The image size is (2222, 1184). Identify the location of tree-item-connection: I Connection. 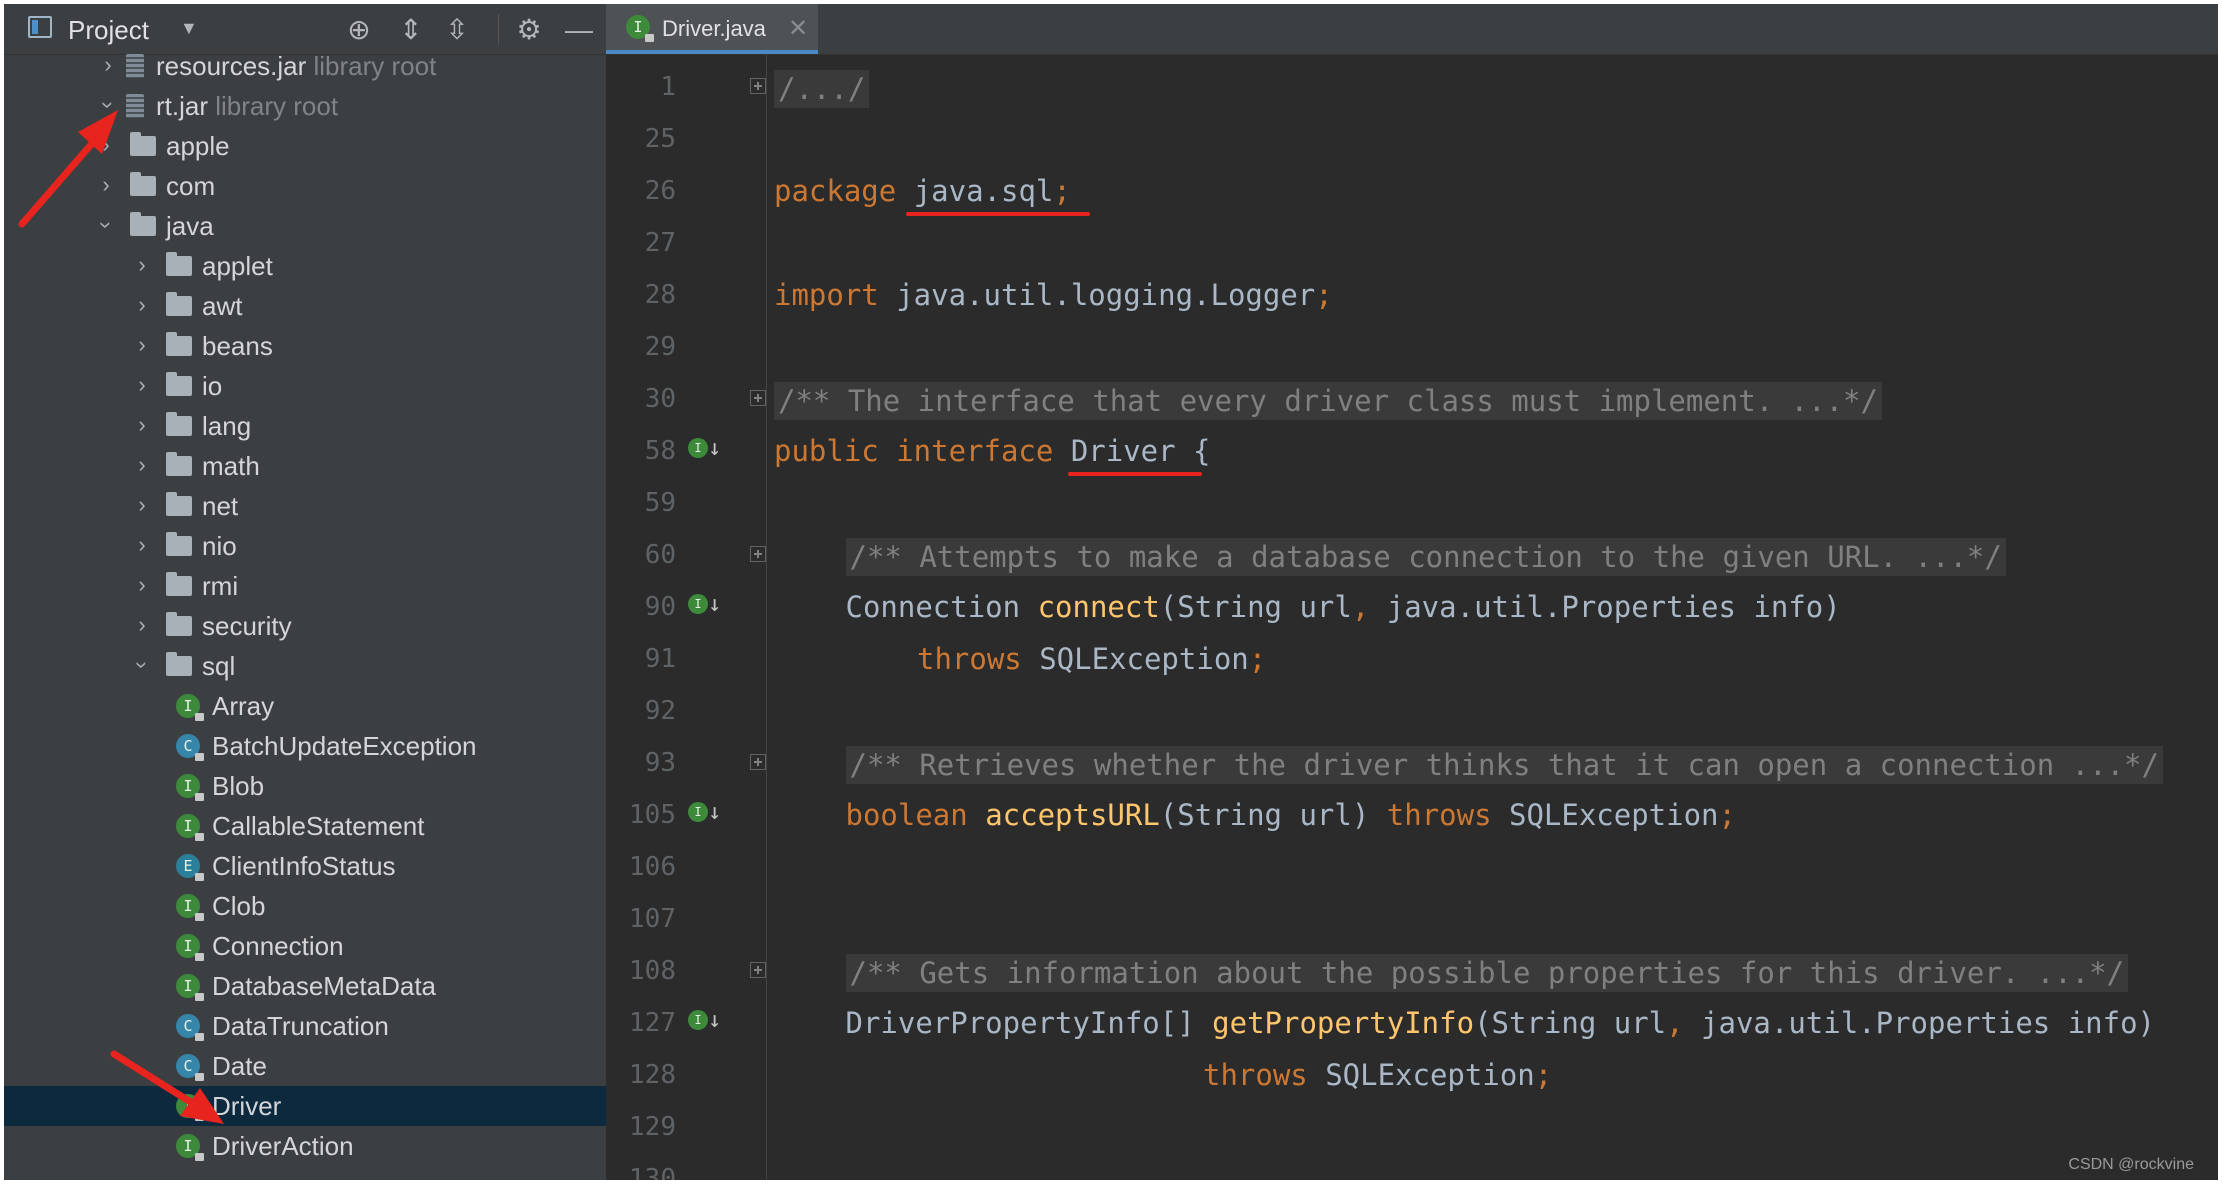
(305, 946).